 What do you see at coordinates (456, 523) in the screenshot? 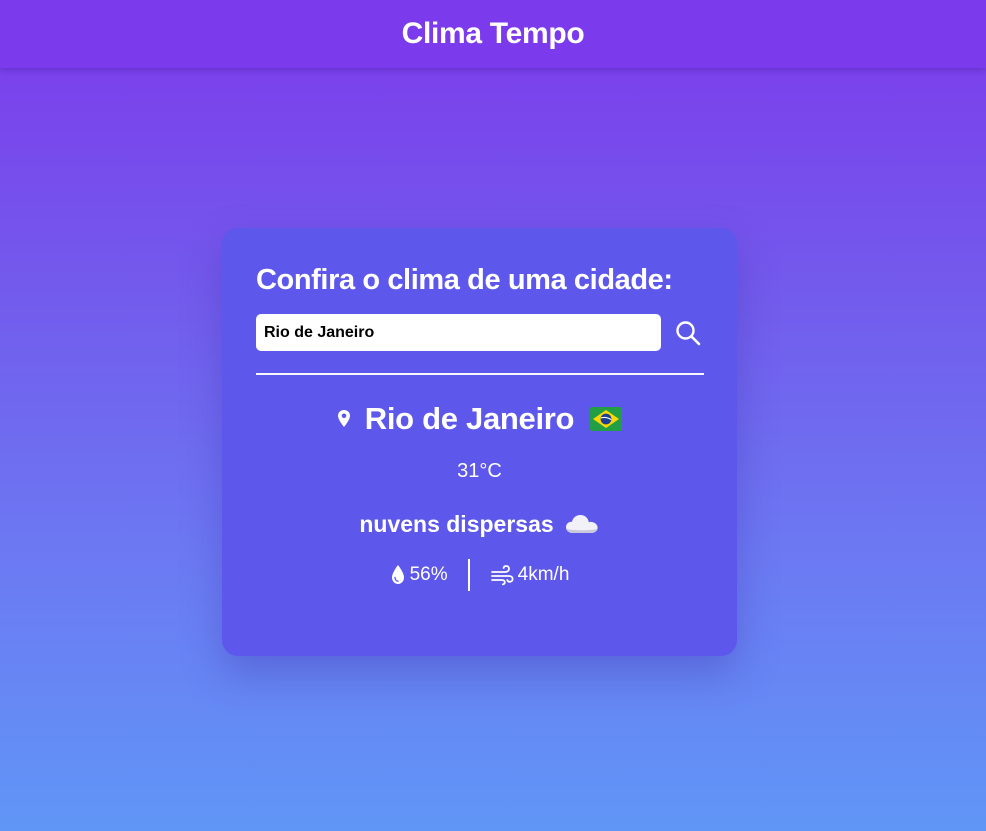
I see `weather-description: nuvens dispersas` at bounding box center [456, 523].